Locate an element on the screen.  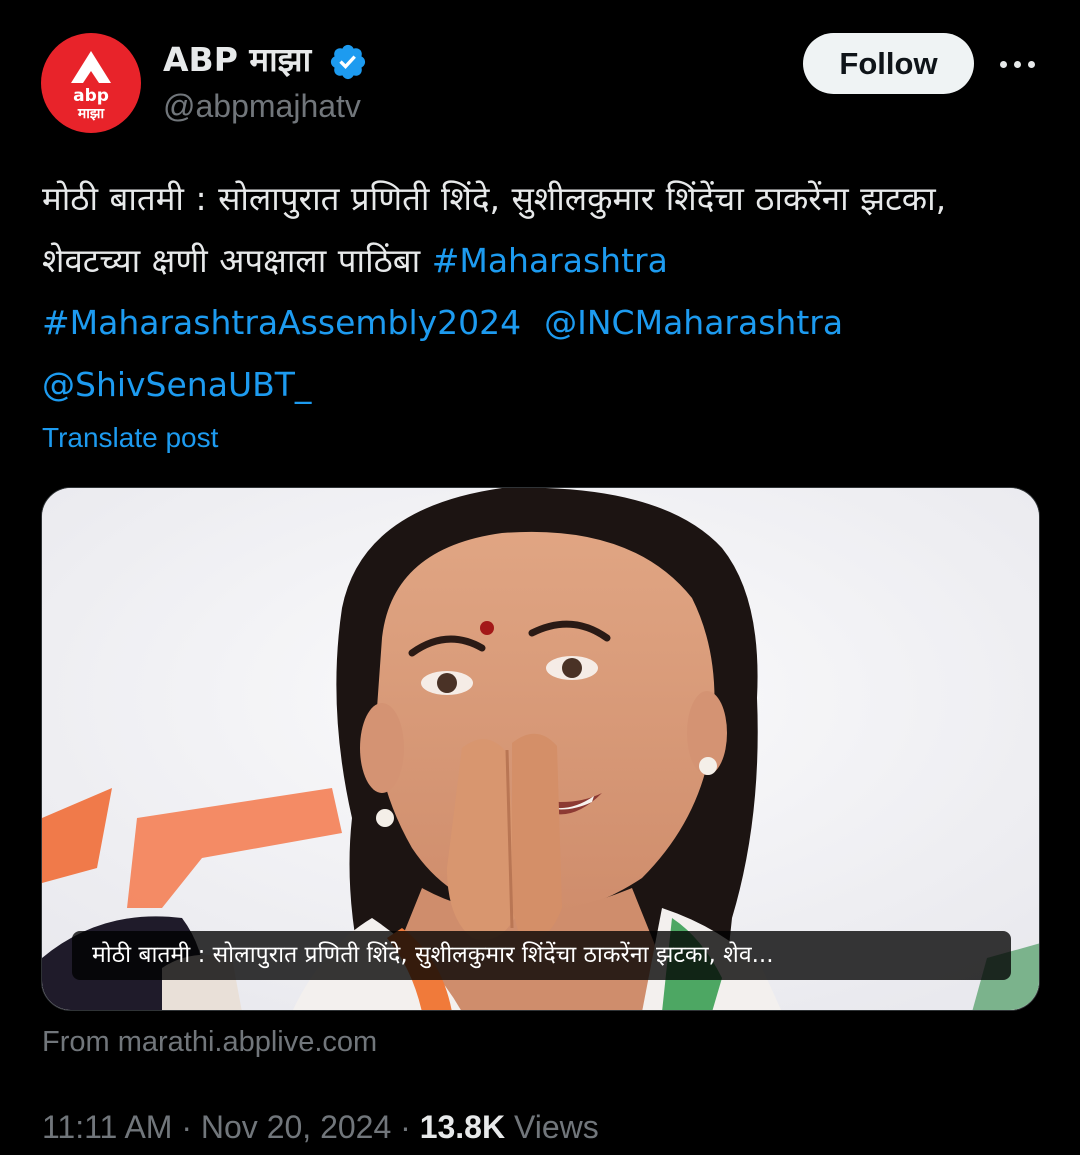
more-options-icon is located at coordinates (1018, 64).